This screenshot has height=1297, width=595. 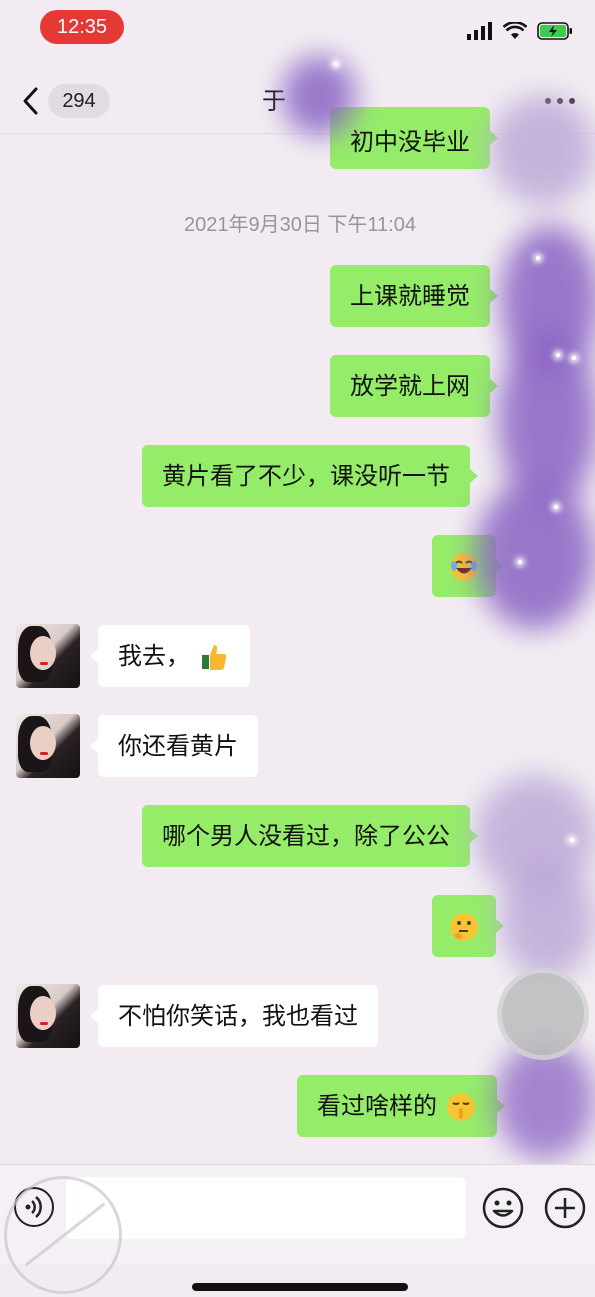 What do you see at coordinates (31, 101) in the screenshot?
I see `back-chevron-icon` at bounding box center [31, 101].